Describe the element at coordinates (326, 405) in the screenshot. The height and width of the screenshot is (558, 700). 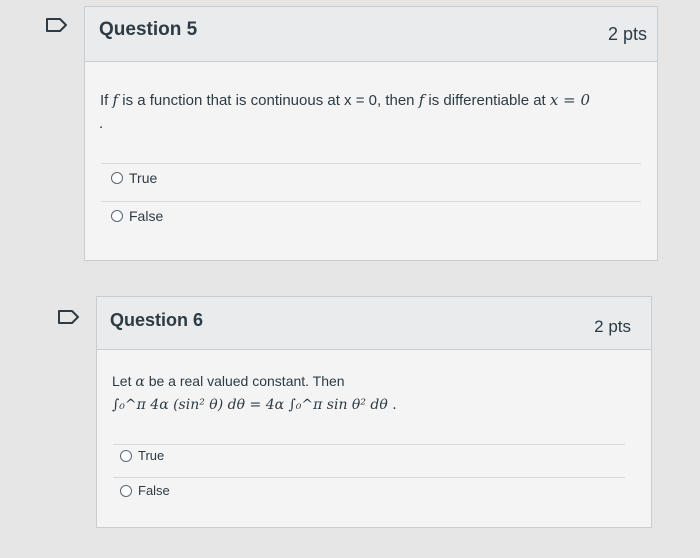
I see `math-rhs: 4α ∫₀^π sin θ² dθ` at that location.